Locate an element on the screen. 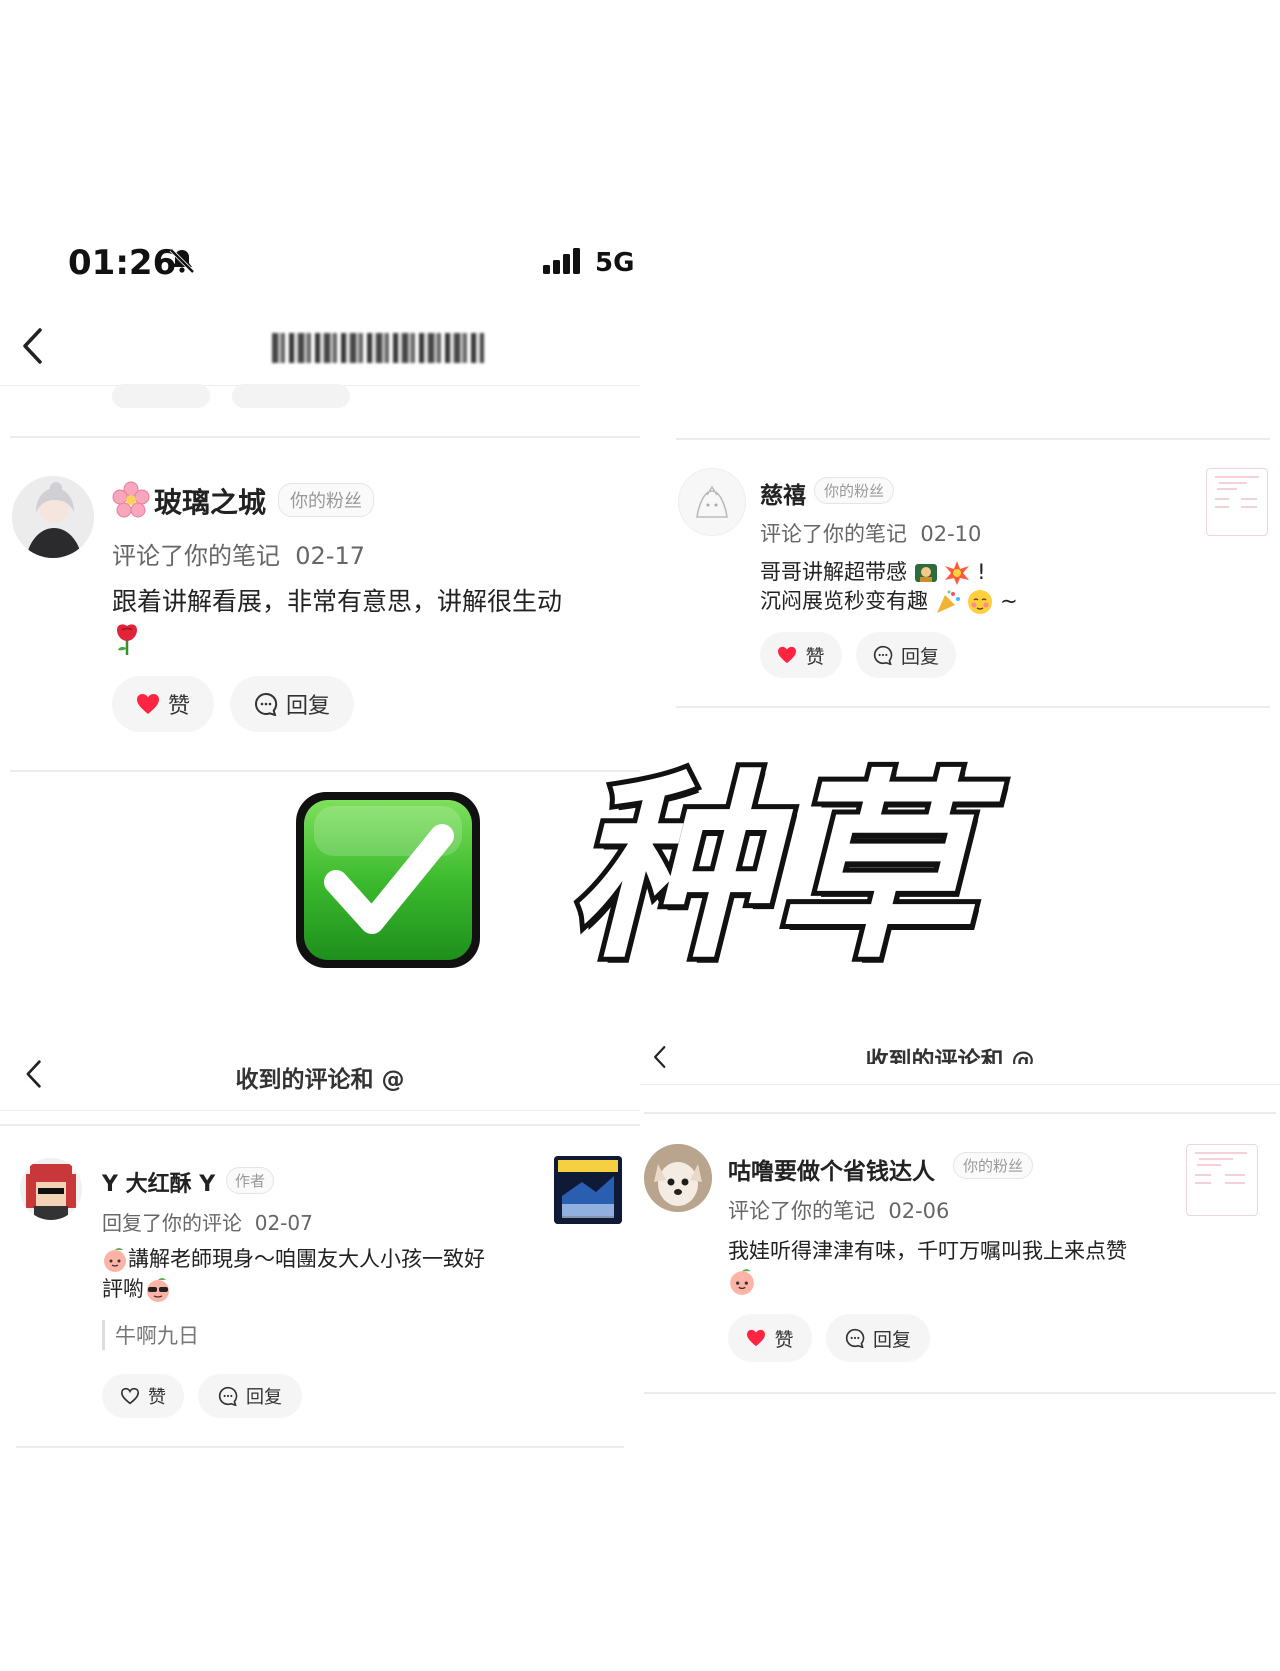 This screenshot has width=1280, height=1671. meta-date: 02-10 is located at coordinates (951, 534).